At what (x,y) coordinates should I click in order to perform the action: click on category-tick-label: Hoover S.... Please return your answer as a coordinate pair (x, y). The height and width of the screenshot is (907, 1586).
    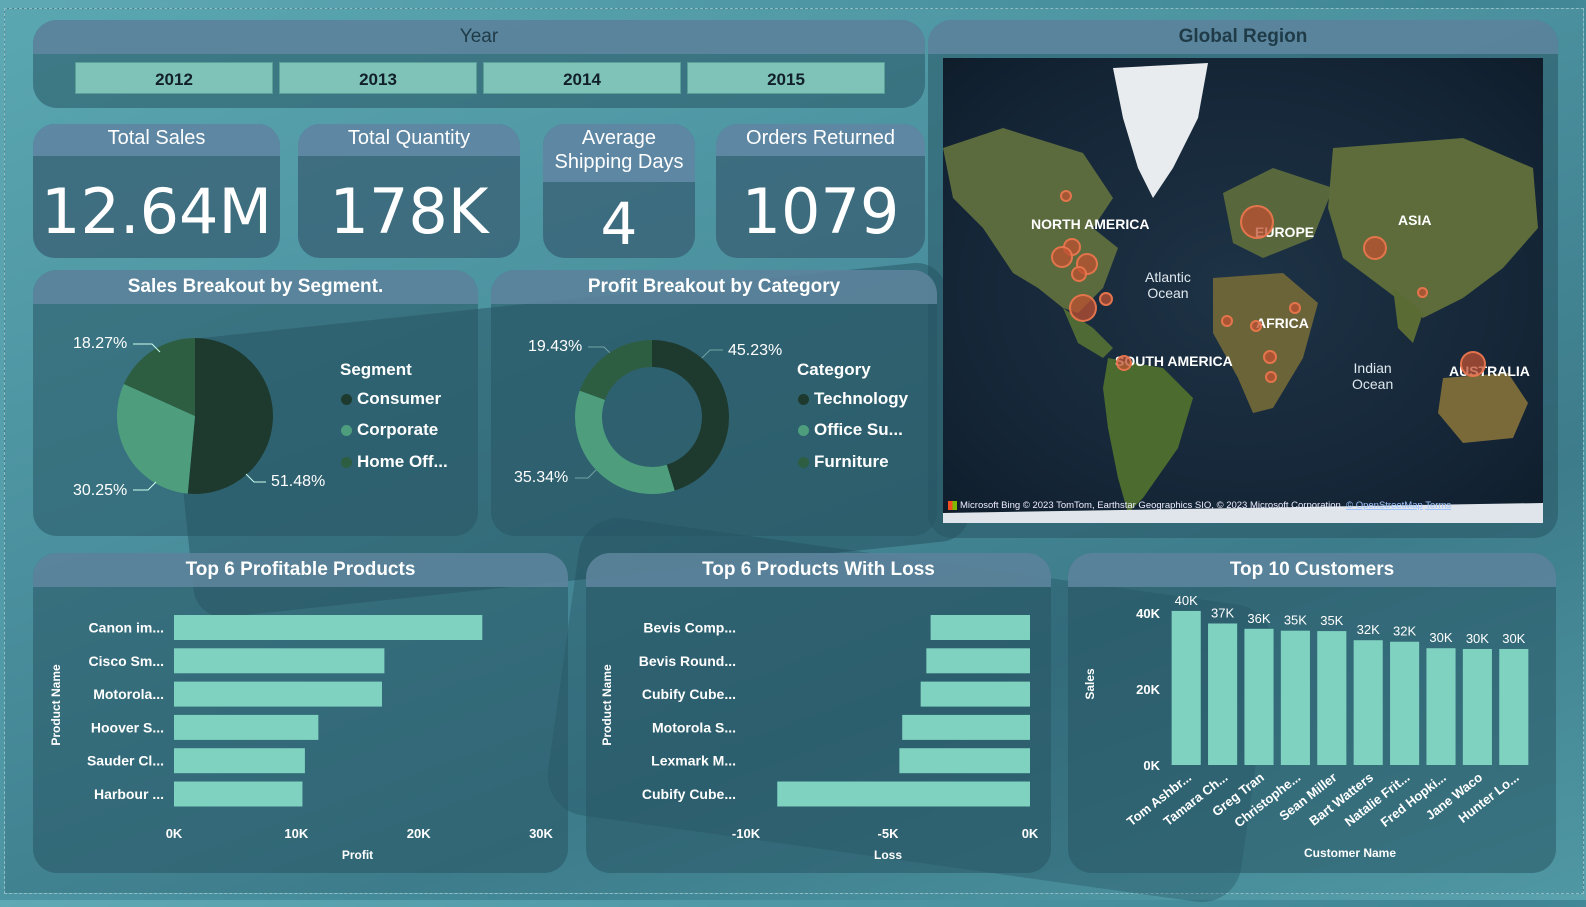
    Looking at the image, I should click on (127, 727).